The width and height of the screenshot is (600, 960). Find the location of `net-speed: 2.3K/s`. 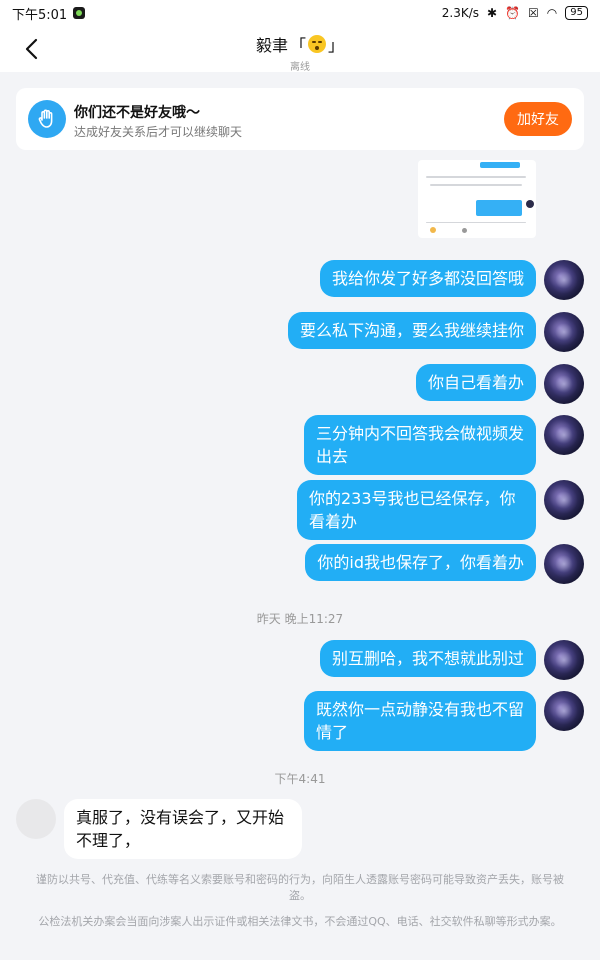

net-speed: 2.3K/s is located at coordinates (460, 13).